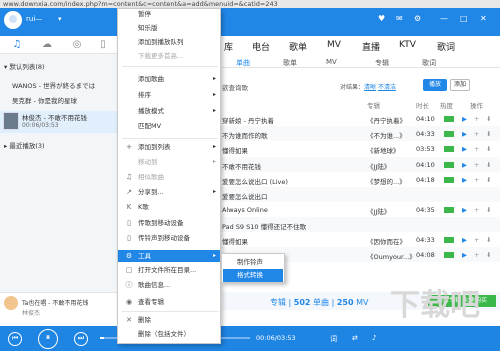  Describe the element at coordinates (48, 339) in the screenshot. I see `pause-button: ⏸` at that location.